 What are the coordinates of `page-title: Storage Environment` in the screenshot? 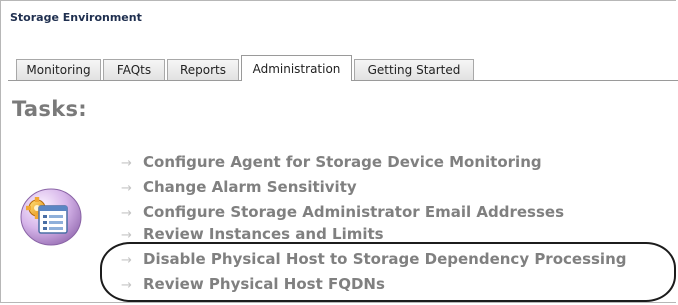 It's located at (76, 17).